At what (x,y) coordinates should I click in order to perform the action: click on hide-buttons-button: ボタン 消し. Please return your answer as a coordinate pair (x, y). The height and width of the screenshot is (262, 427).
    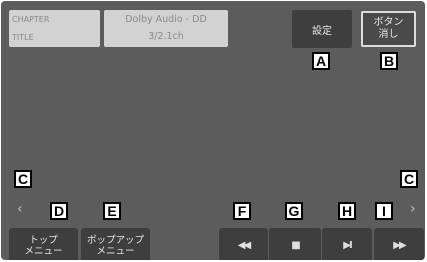
    Looking at the image, I should click on (388, 29).